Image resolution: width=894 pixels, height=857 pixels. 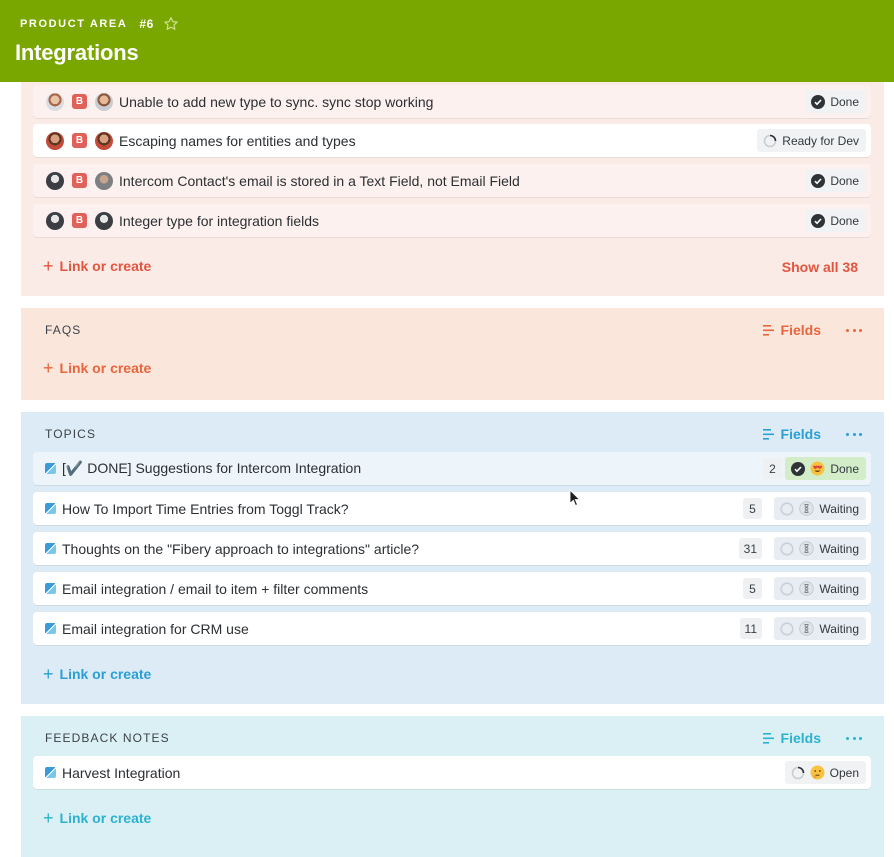 I want to click on heart-eyes-emoji-icon, so click(x=817, y=468).